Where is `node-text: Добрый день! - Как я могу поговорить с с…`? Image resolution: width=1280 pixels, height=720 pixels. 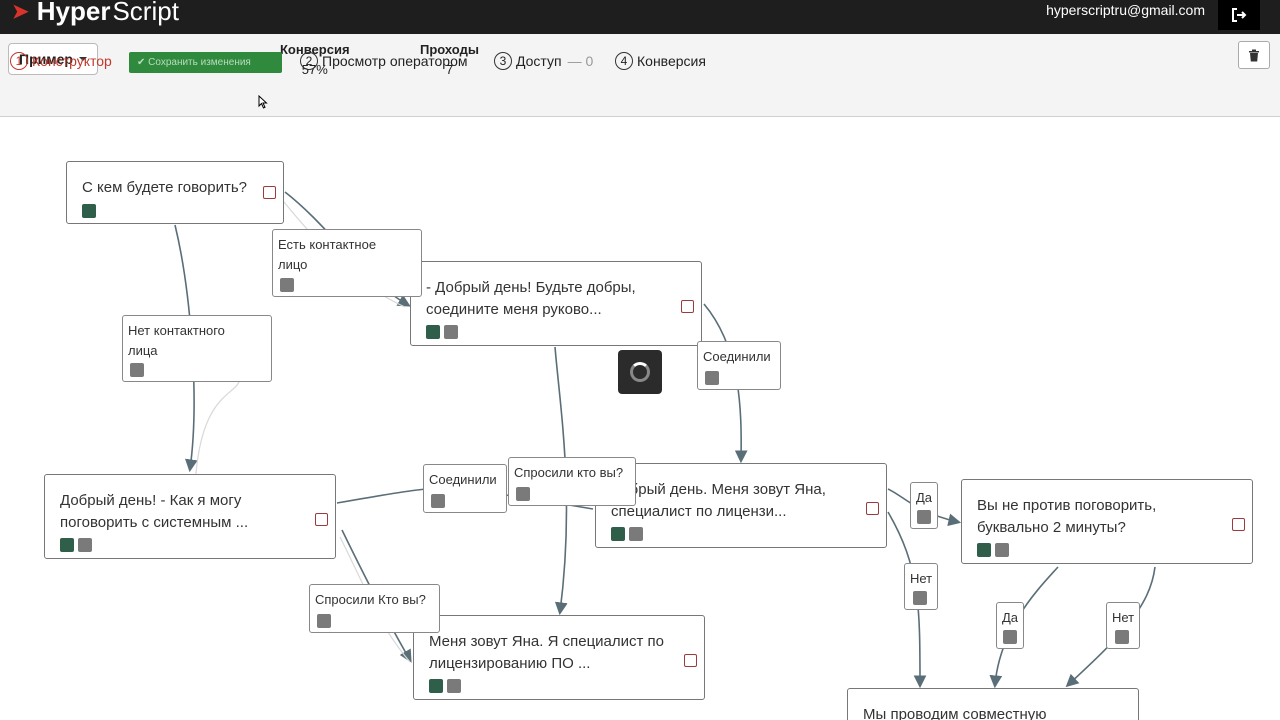 node-text: Добрый день! - Как я могу поговорить с с… is located at coordinates (154, 511).